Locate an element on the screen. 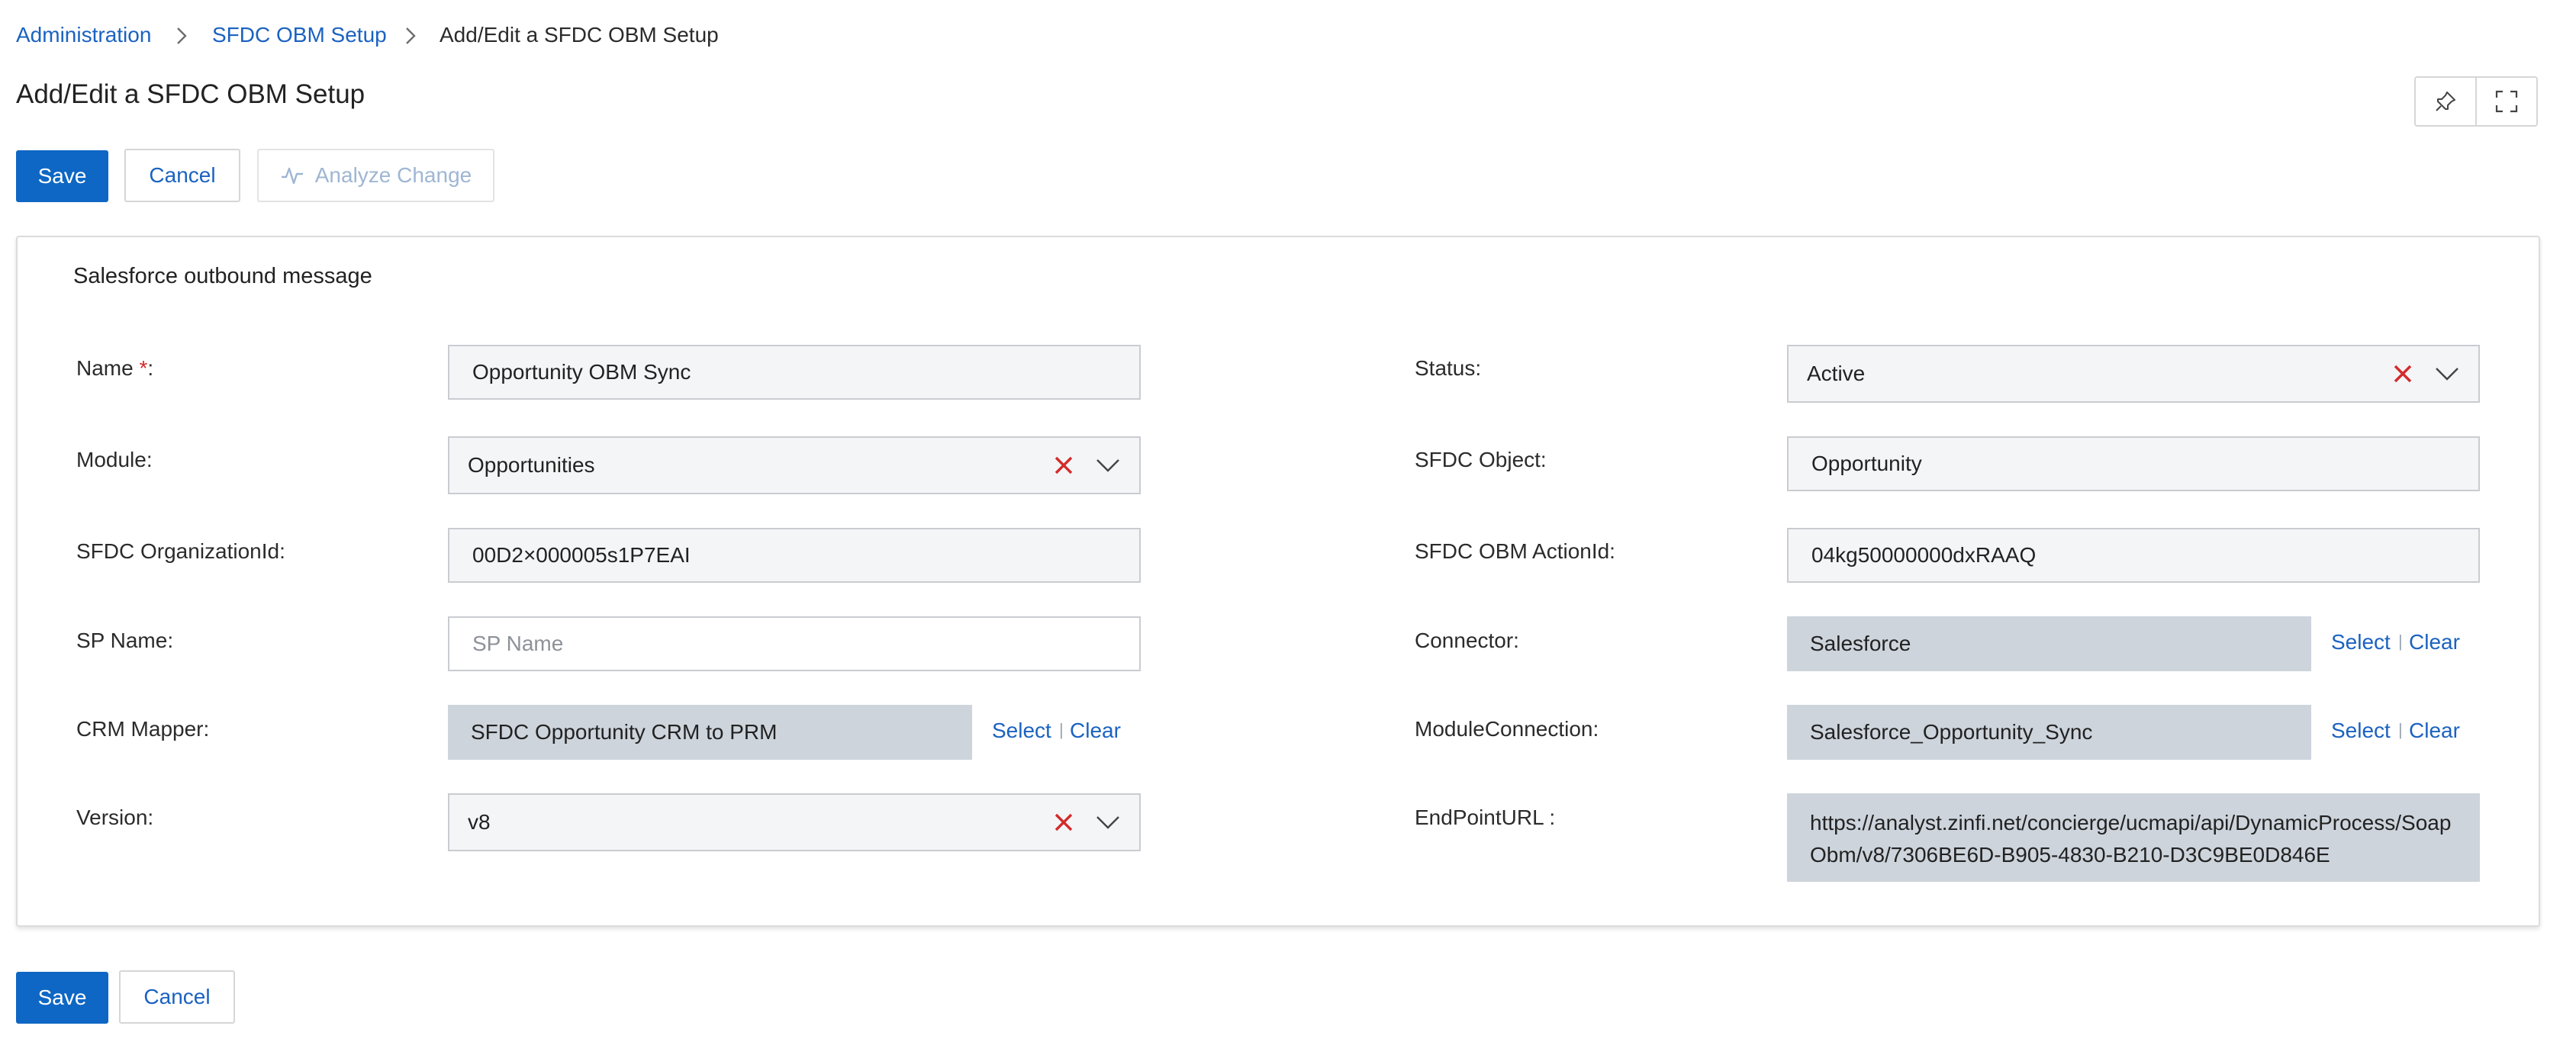 The height and width of the screenshot is (1058, 2576). analyze-change-button: Analyze Change is located at coordinates (375, 175).